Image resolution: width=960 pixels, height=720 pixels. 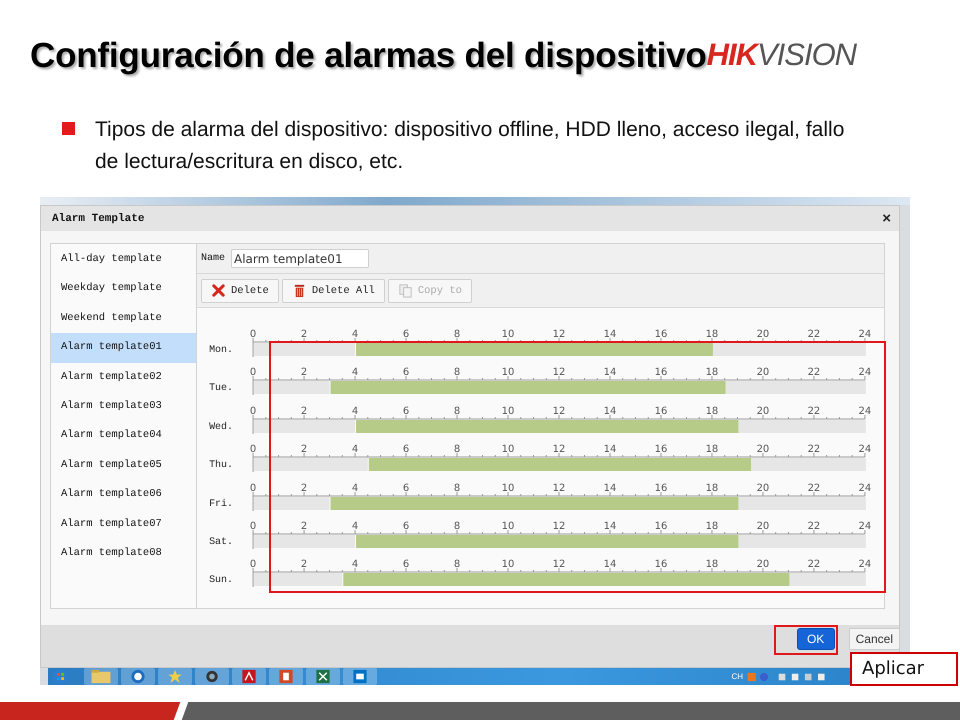 What do you see at coordinates (815, 639) in the screenshot?
I see `ok-button: OK` at bounding box center [815, 639].